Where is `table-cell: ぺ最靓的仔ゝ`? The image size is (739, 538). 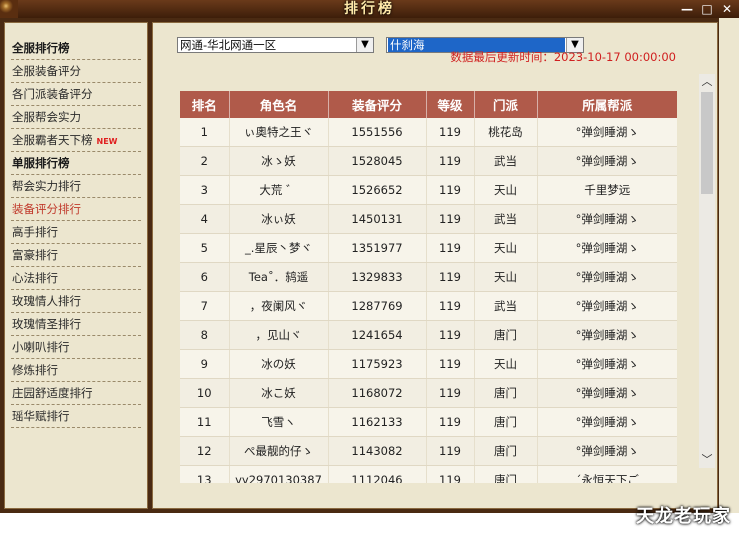
table-cell: ぺ最靓的仔ゝ is located at coordinates (279, 451).